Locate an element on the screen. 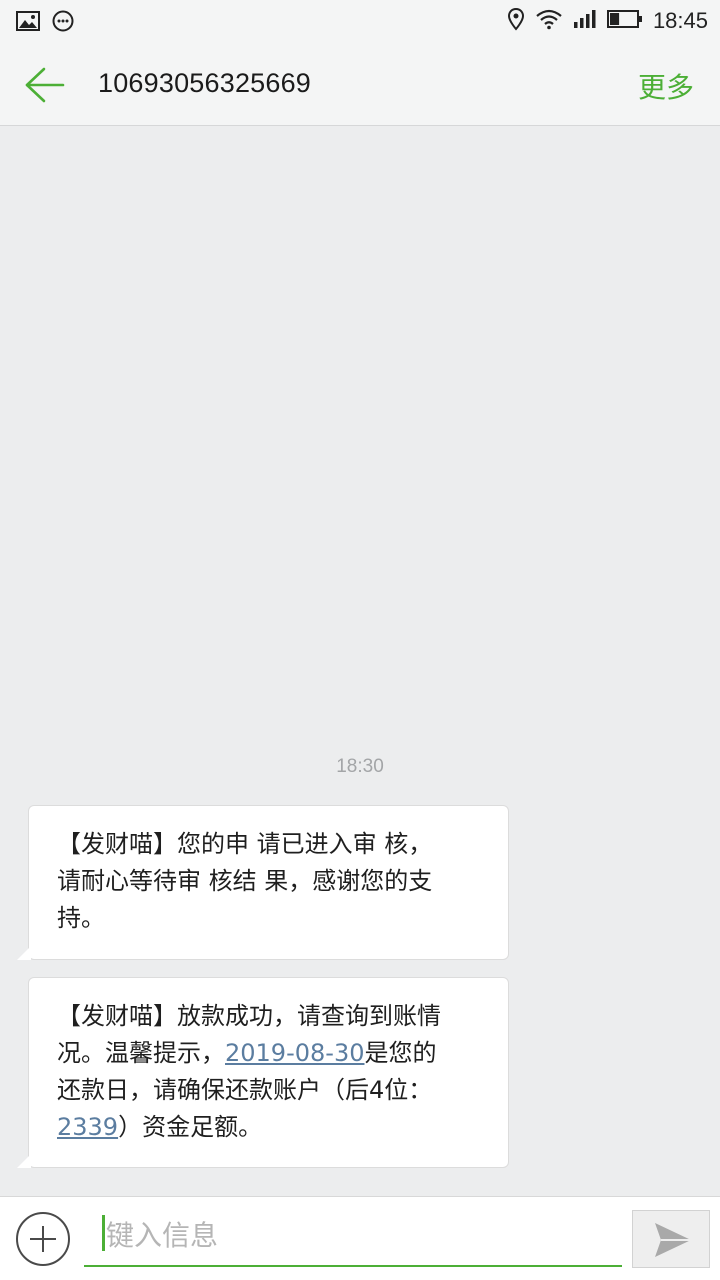 The image size is (720, 1280). status-bar: 18:45 is located at coordinates (360, 22).